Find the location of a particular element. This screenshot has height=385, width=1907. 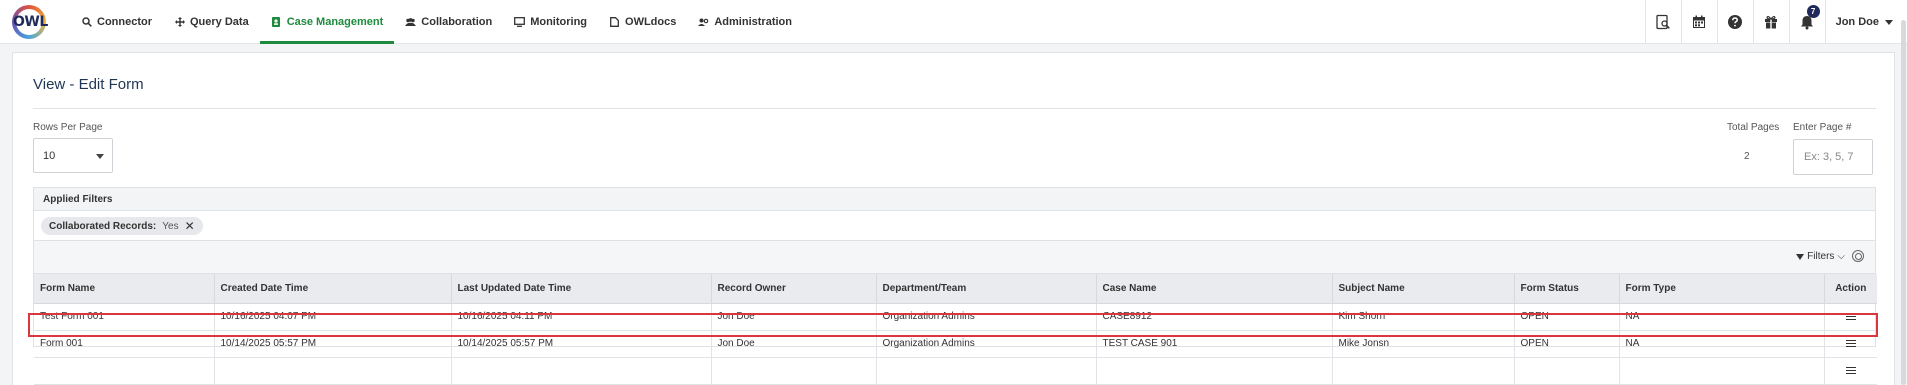

filters-button-label: Filters is located at coordinates (1821, 256).